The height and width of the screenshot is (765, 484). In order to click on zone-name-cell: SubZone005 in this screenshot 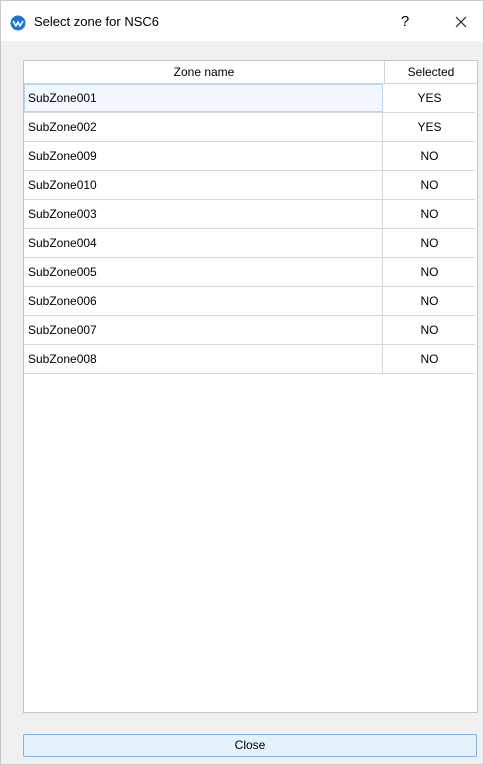, I will do `click(203, 272)`.